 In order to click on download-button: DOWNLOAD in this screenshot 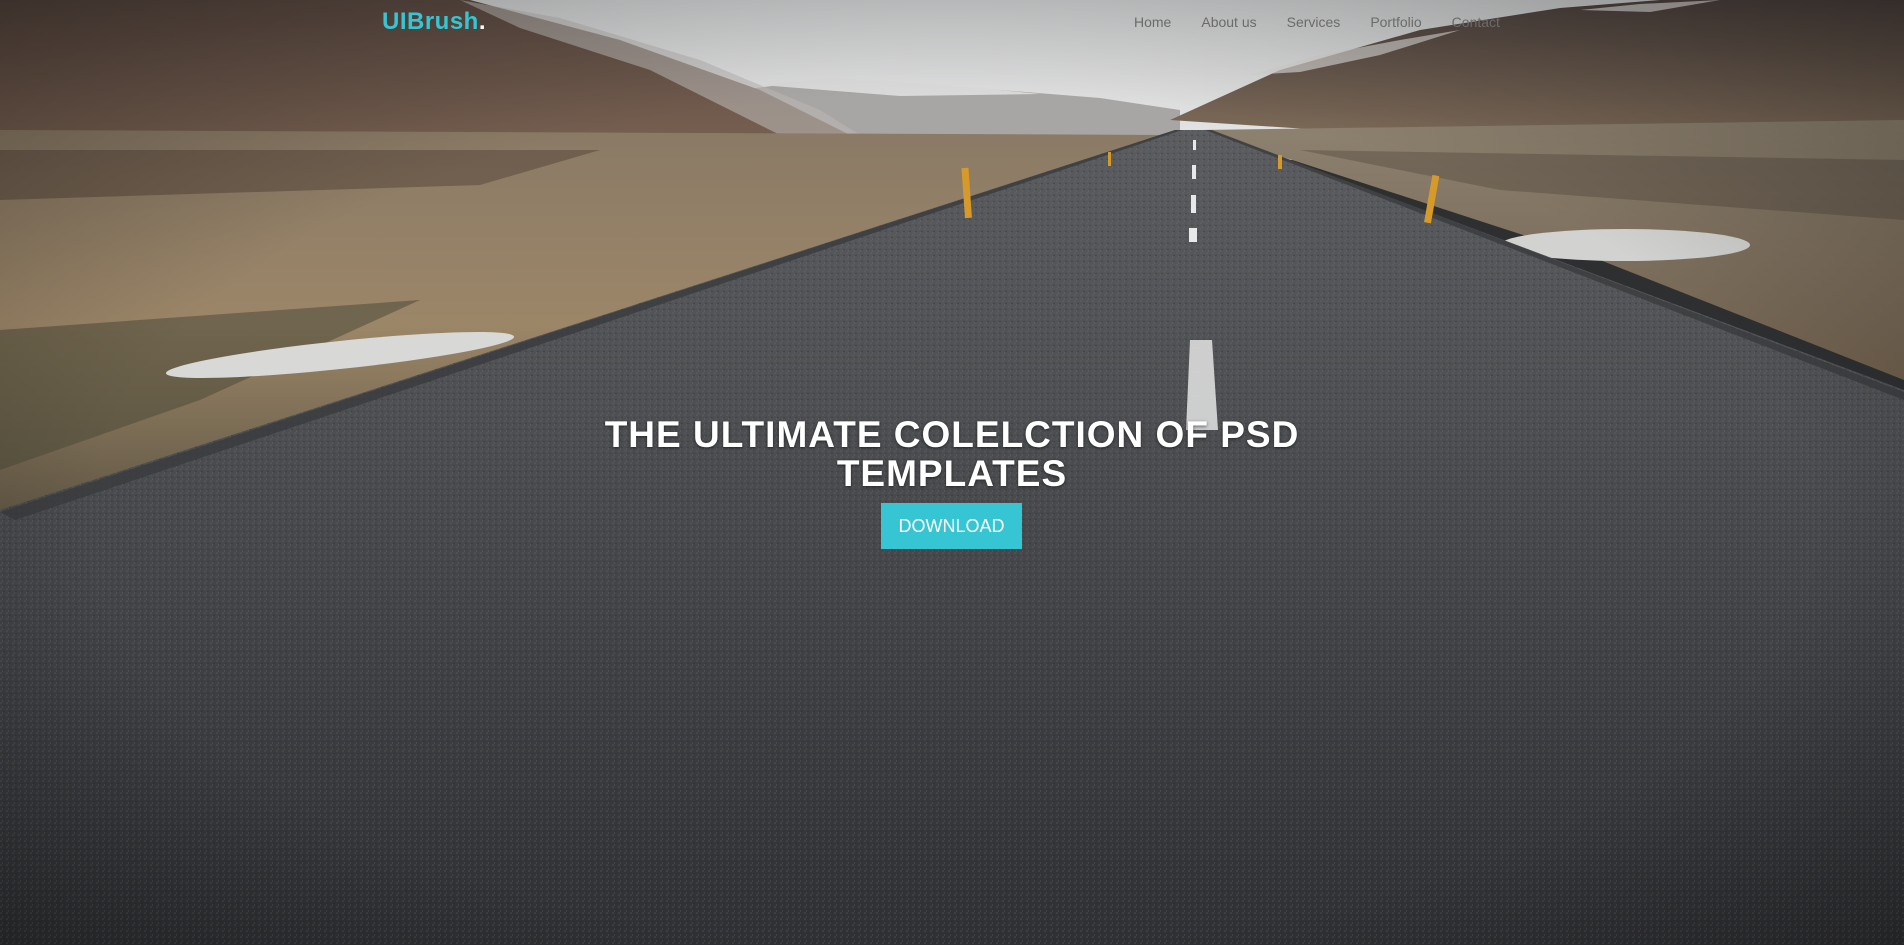, I will do `click(951, 526)`.